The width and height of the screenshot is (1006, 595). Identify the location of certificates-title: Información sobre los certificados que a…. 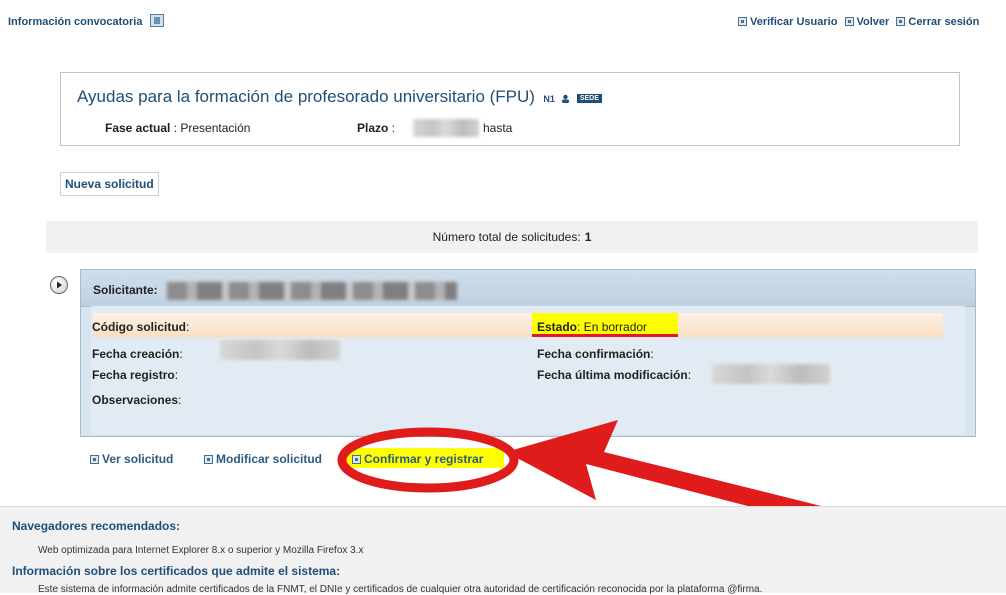
(176, 571).